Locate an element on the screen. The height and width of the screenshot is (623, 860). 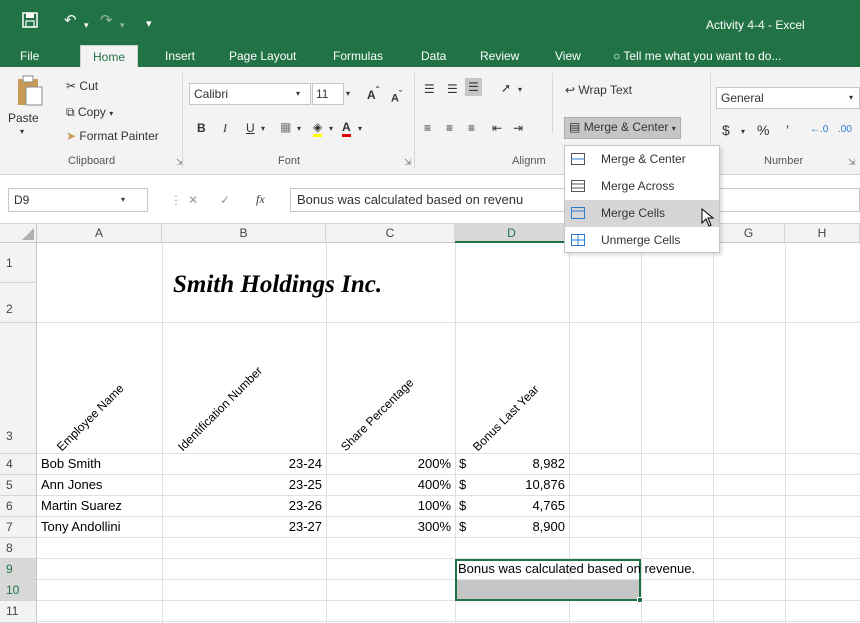
wrap-text-button: ↩ Wrap Text is located at coordinates (598, 90).